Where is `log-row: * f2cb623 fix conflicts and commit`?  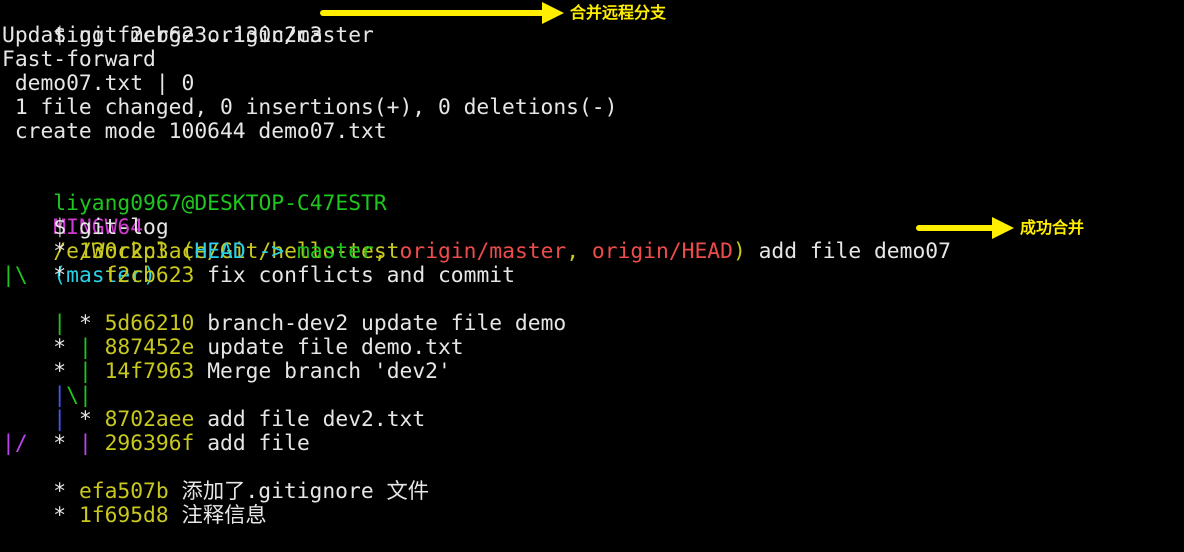
log-row: * f2cb623 fix conflicts and commit is located at coordinates (258, 264).